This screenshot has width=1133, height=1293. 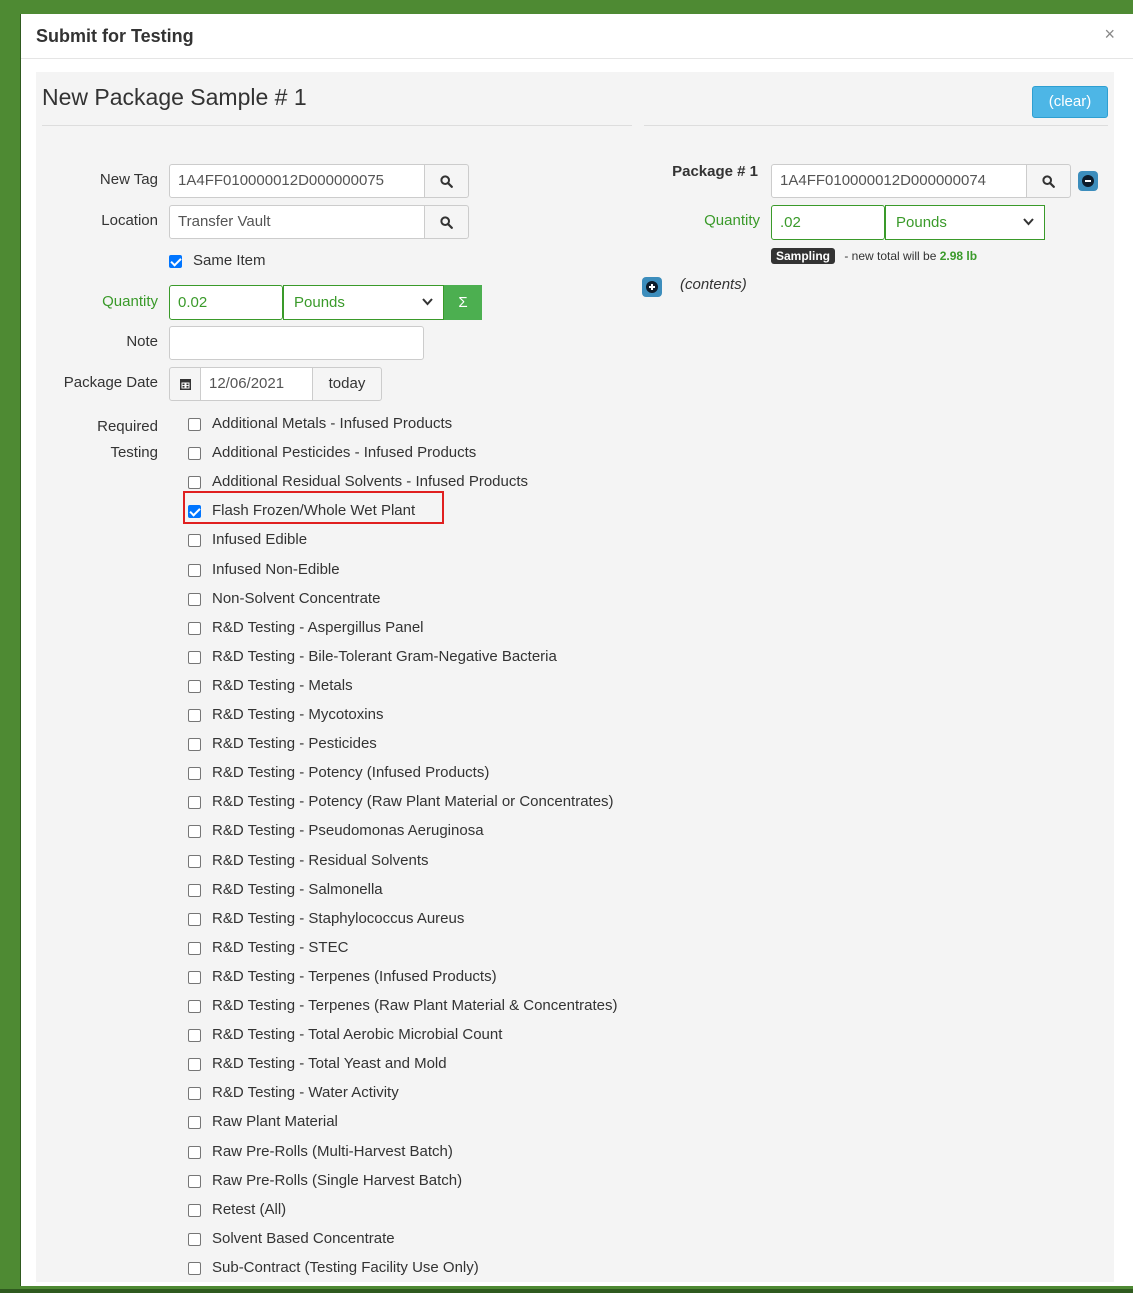 I want to click on today-button: today, so click(x=347, y=384).